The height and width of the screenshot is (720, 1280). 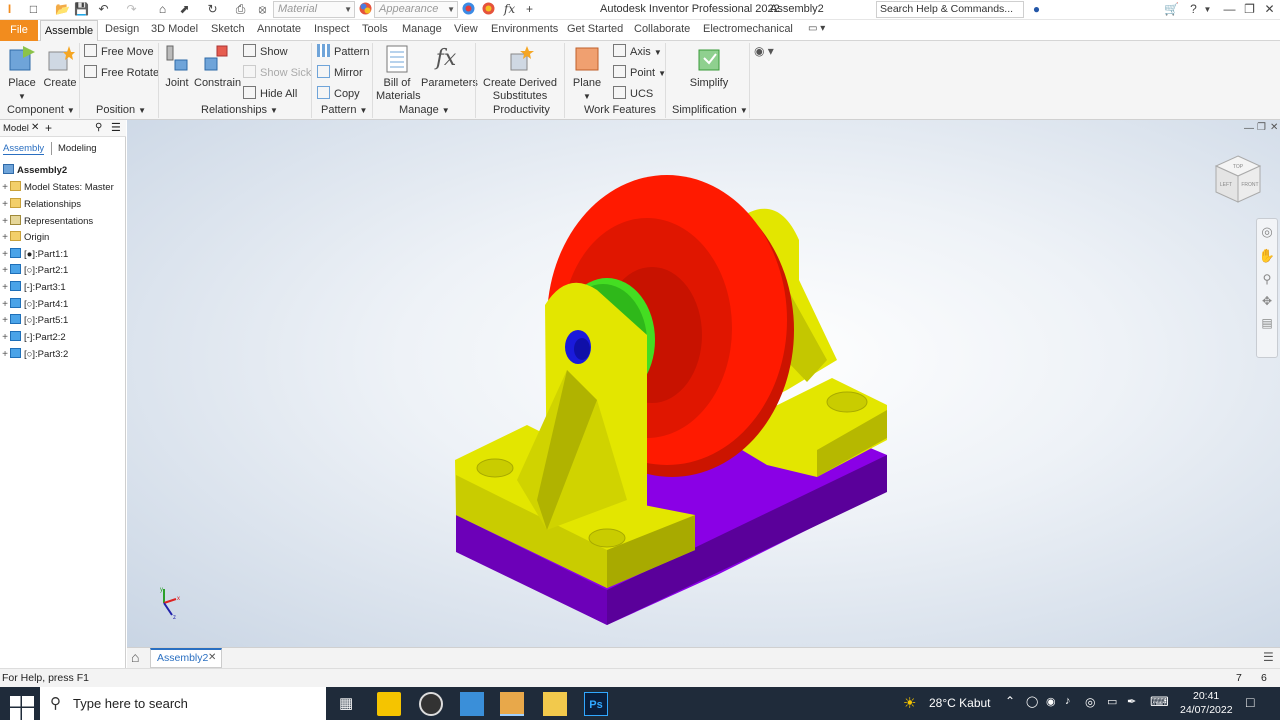 I want to click on undo-icon: ↶, so click(x=103, y=9).